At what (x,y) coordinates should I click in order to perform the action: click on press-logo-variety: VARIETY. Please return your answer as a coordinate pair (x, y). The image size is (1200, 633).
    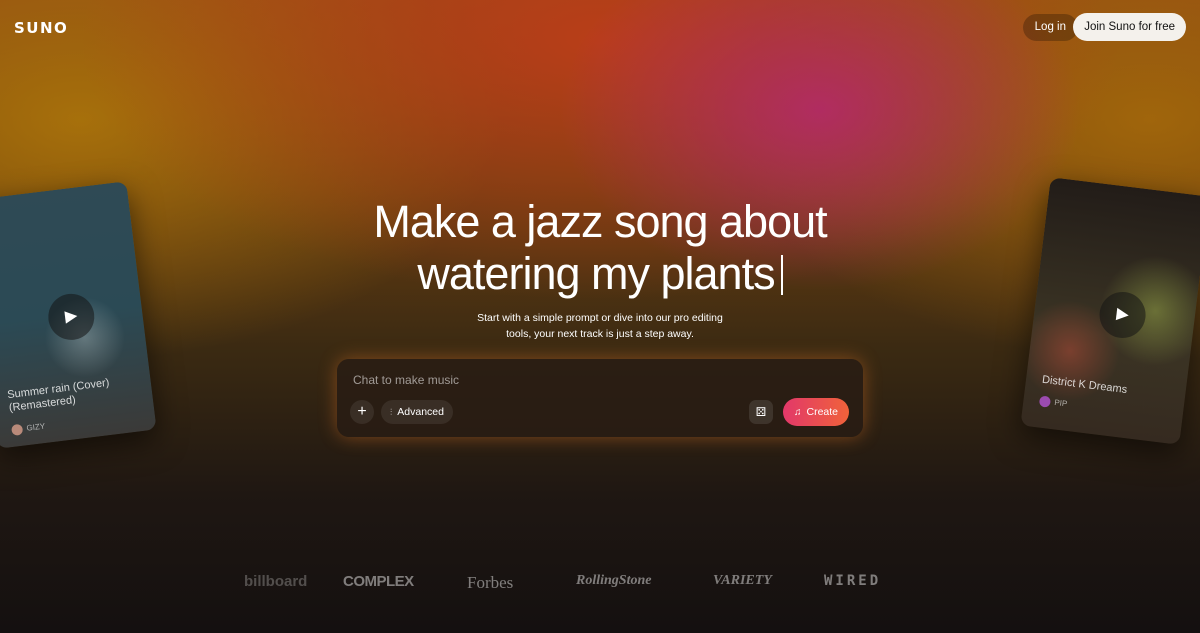
    Looking at the image, I should click on (742, 580).